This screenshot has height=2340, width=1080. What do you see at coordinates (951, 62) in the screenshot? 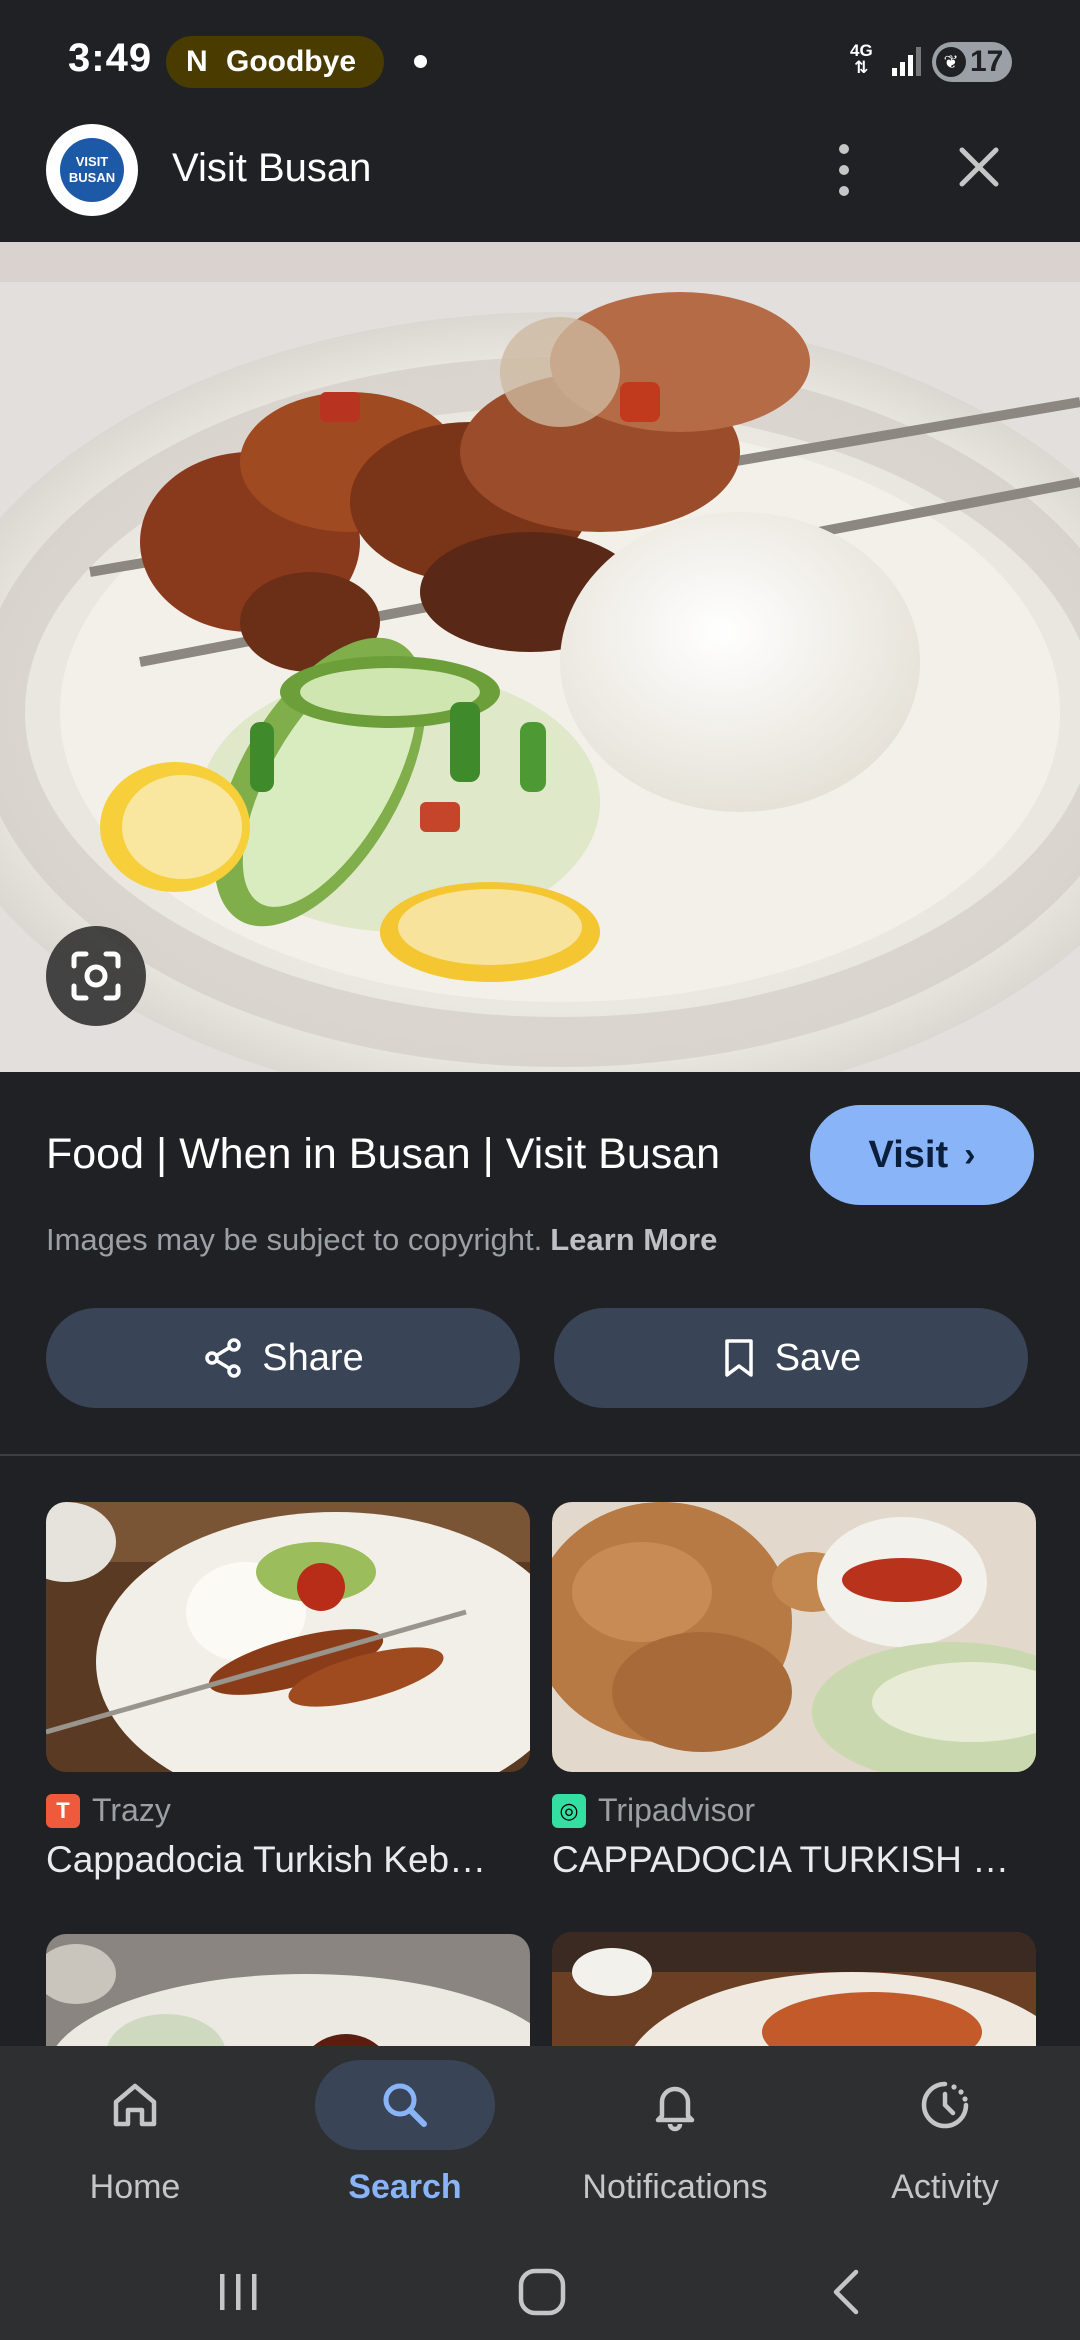
I see `battery-saver-icon: ❦` at bounding box center [951, 62].